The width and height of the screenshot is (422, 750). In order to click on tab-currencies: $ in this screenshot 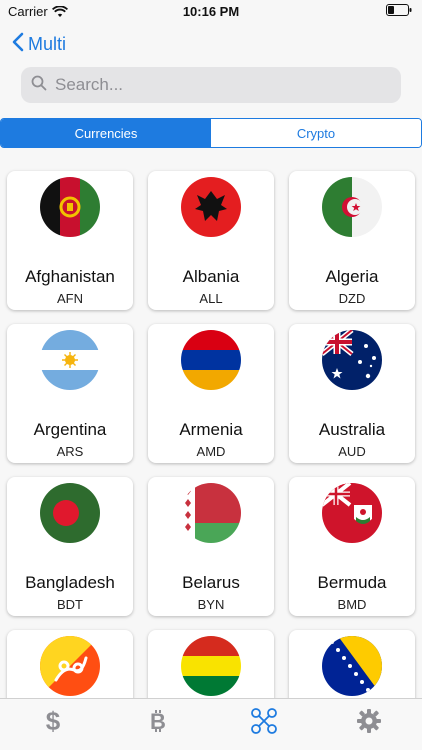, I will do `click(53, 724)`.